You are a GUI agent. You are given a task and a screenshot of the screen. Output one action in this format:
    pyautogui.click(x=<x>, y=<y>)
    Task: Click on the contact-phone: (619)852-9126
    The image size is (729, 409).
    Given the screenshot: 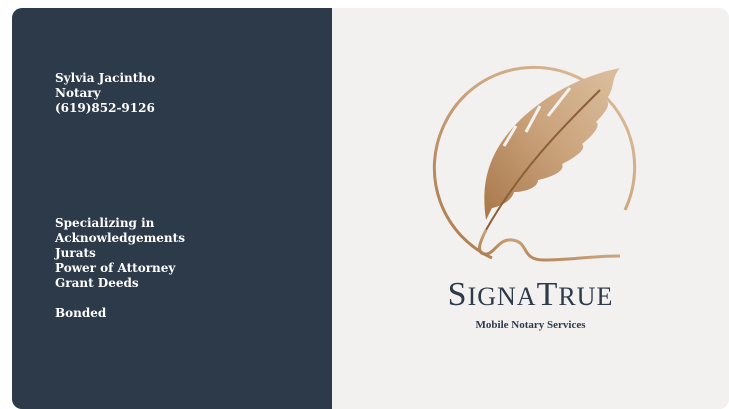 What is the action you would take?
    pyautogui.click(x=105, y=108)
    